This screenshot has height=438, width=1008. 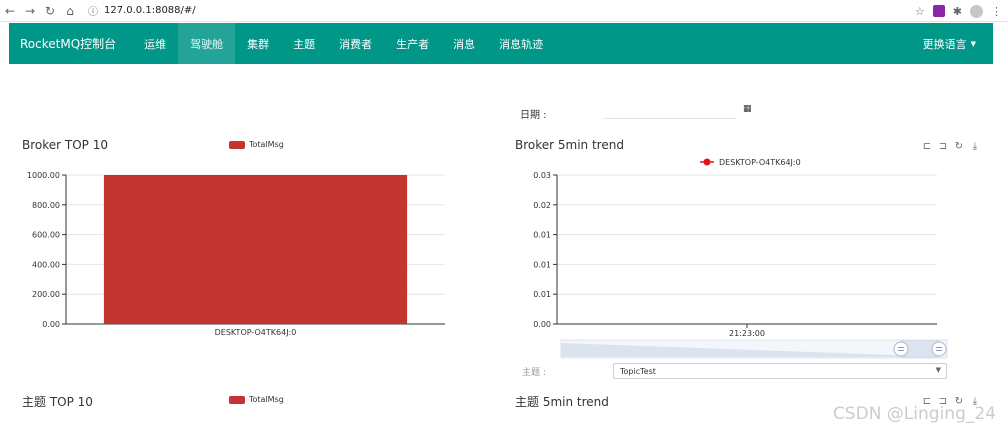 What do you see at coordinates (914, 414) in the screenshot?
I see `watermark: CSDN @Linging_24` at bounding box center [914, 414].